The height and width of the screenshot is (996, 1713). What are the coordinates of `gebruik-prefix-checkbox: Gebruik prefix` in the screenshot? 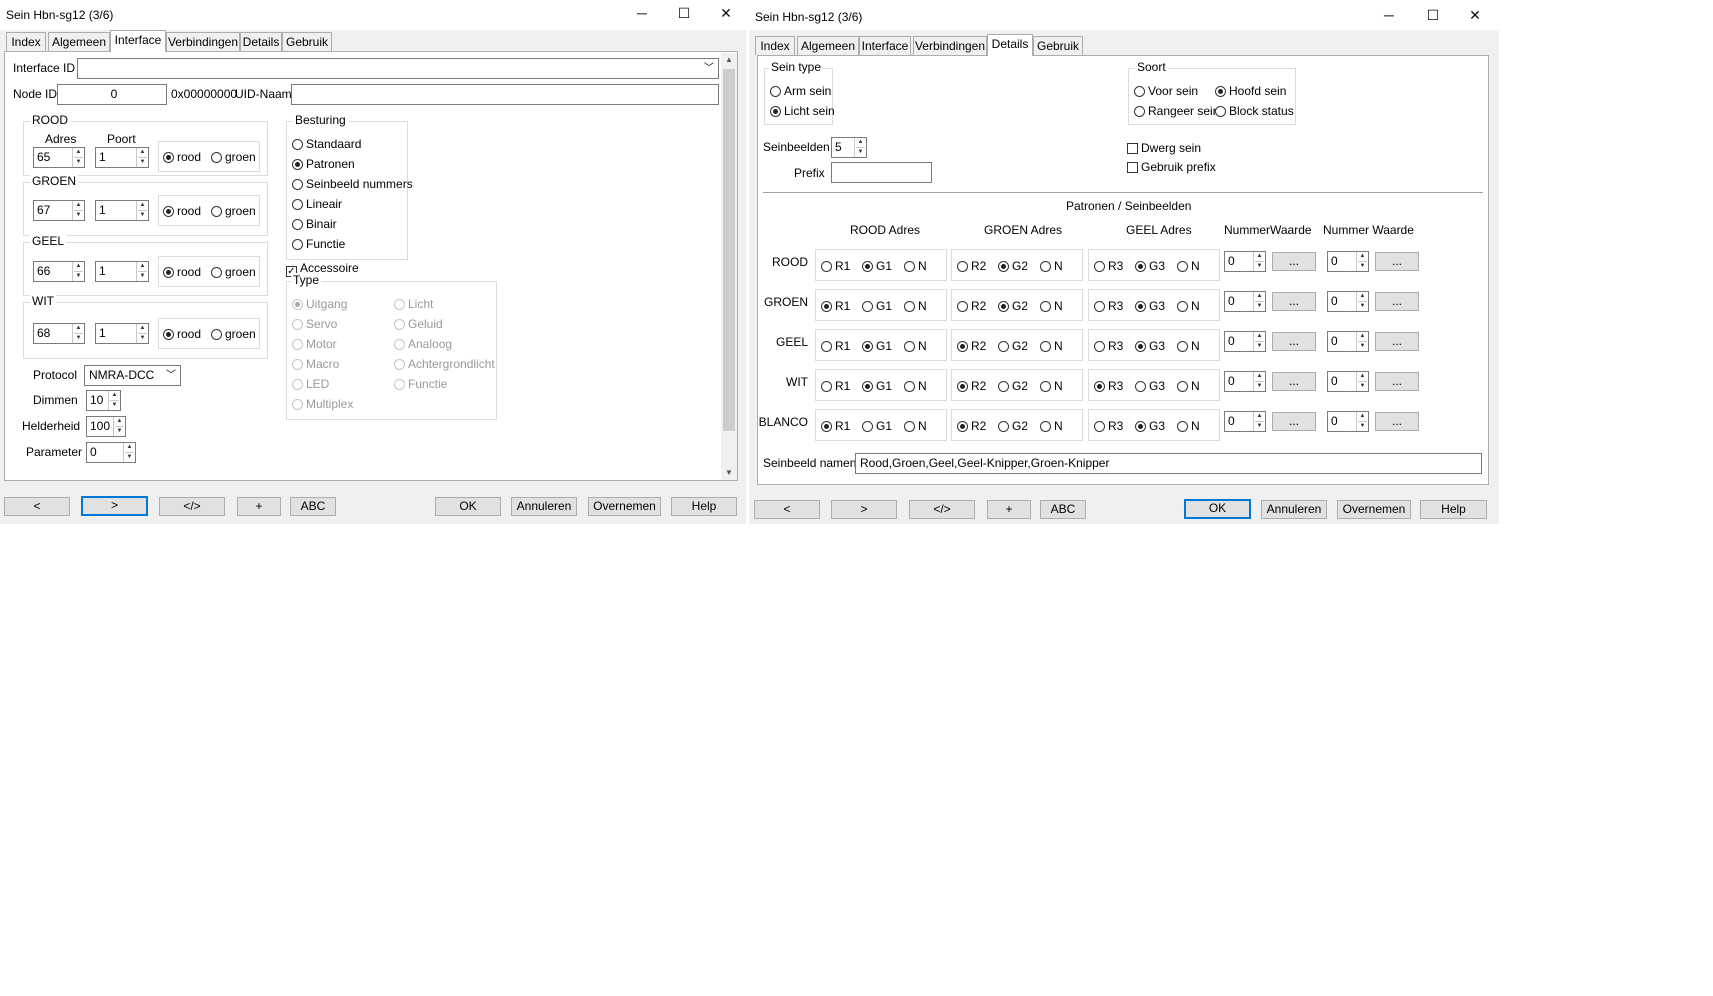 It's located at (1171, 167).